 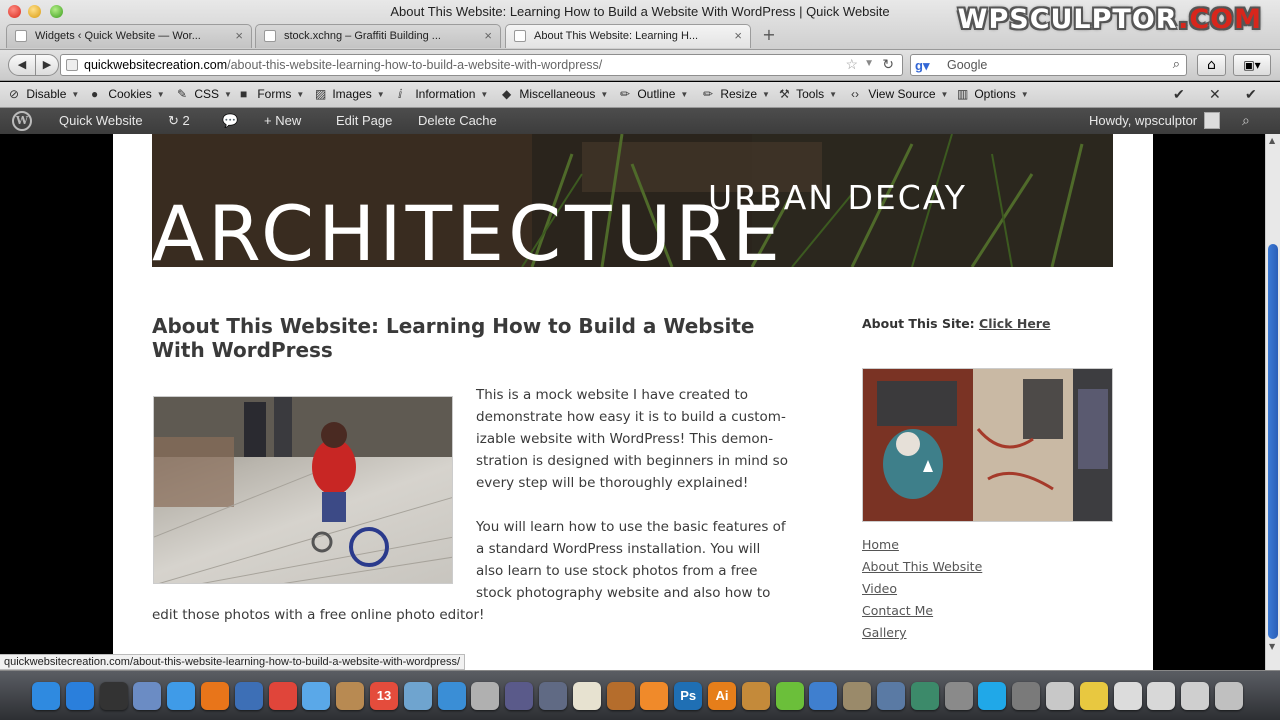 What do you see at coordinates (1252, 65) in the screenshot?
I see `addon-button: ▣▾` at bounding box center [1252, 65].